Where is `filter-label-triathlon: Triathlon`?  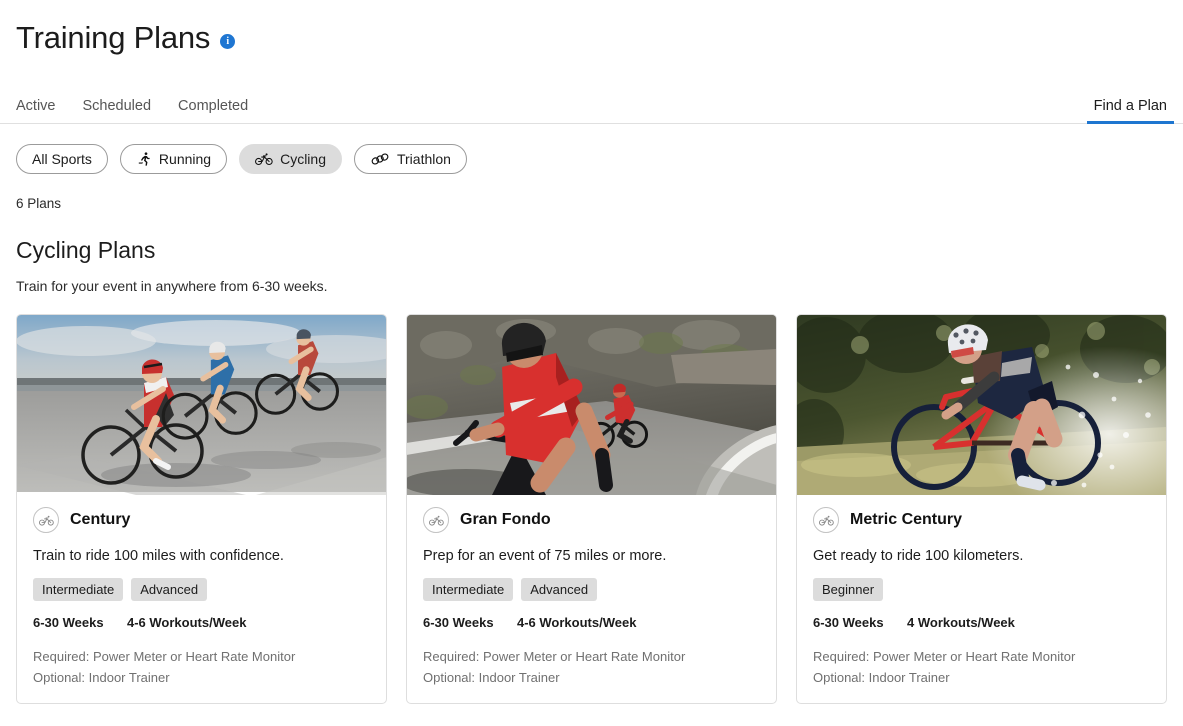
filter-label-triathlon: Triathlon is located at coordinates (423, 159).